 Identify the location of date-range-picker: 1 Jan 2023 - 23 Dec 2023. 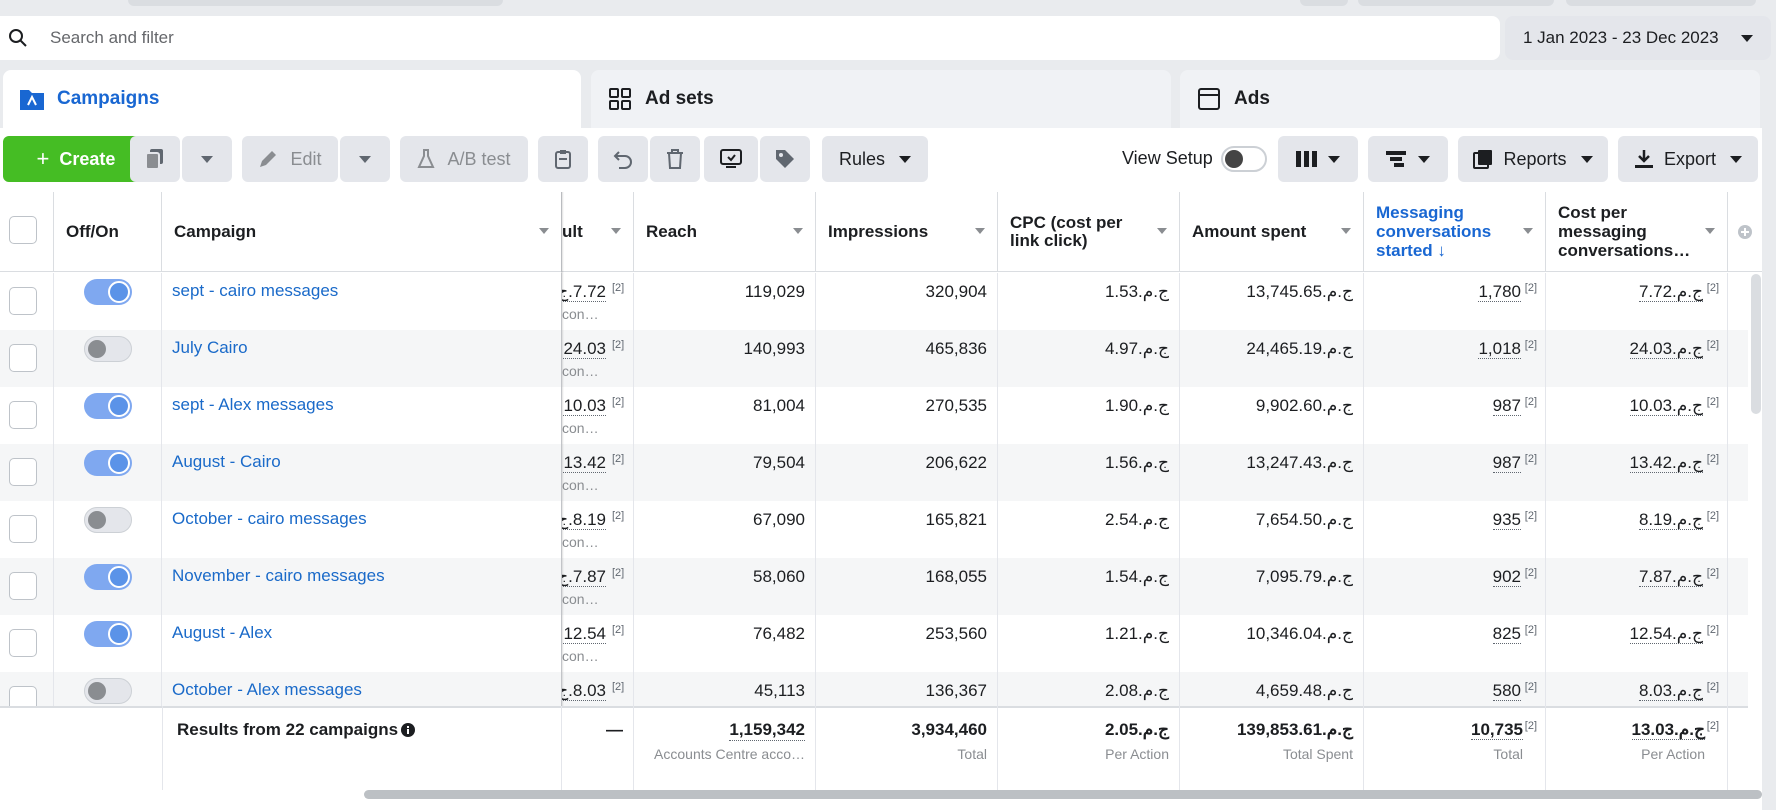
(1638, 38).